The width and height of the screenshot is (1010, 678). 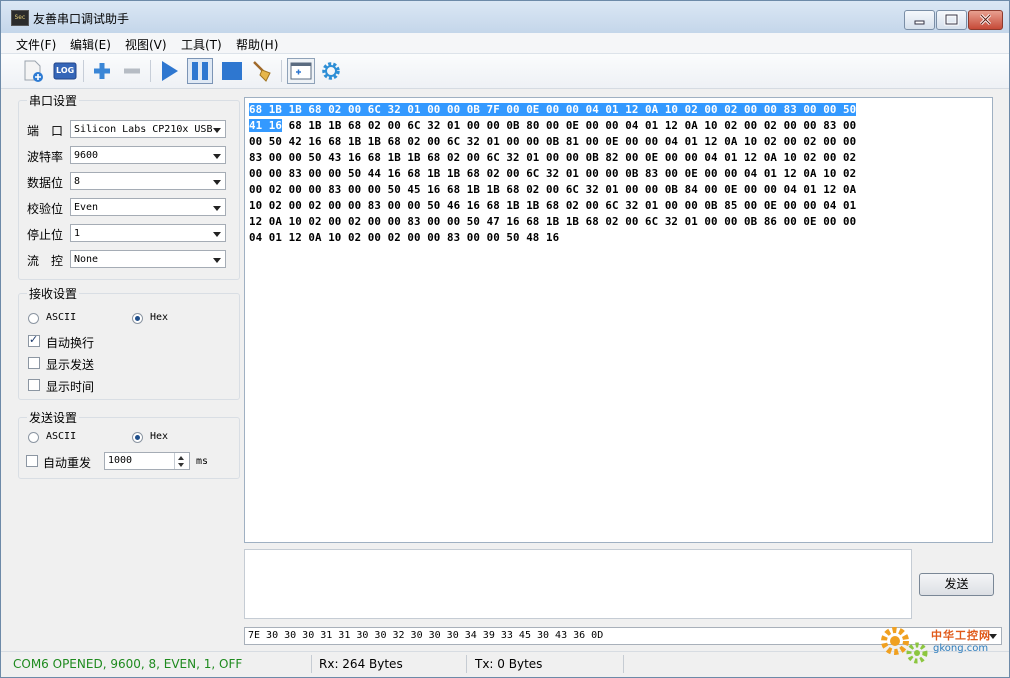 What do you see at coordinates (86, 259) in the screenshot?
I see `flow-control-value: None` at bounding box center [86, 259].